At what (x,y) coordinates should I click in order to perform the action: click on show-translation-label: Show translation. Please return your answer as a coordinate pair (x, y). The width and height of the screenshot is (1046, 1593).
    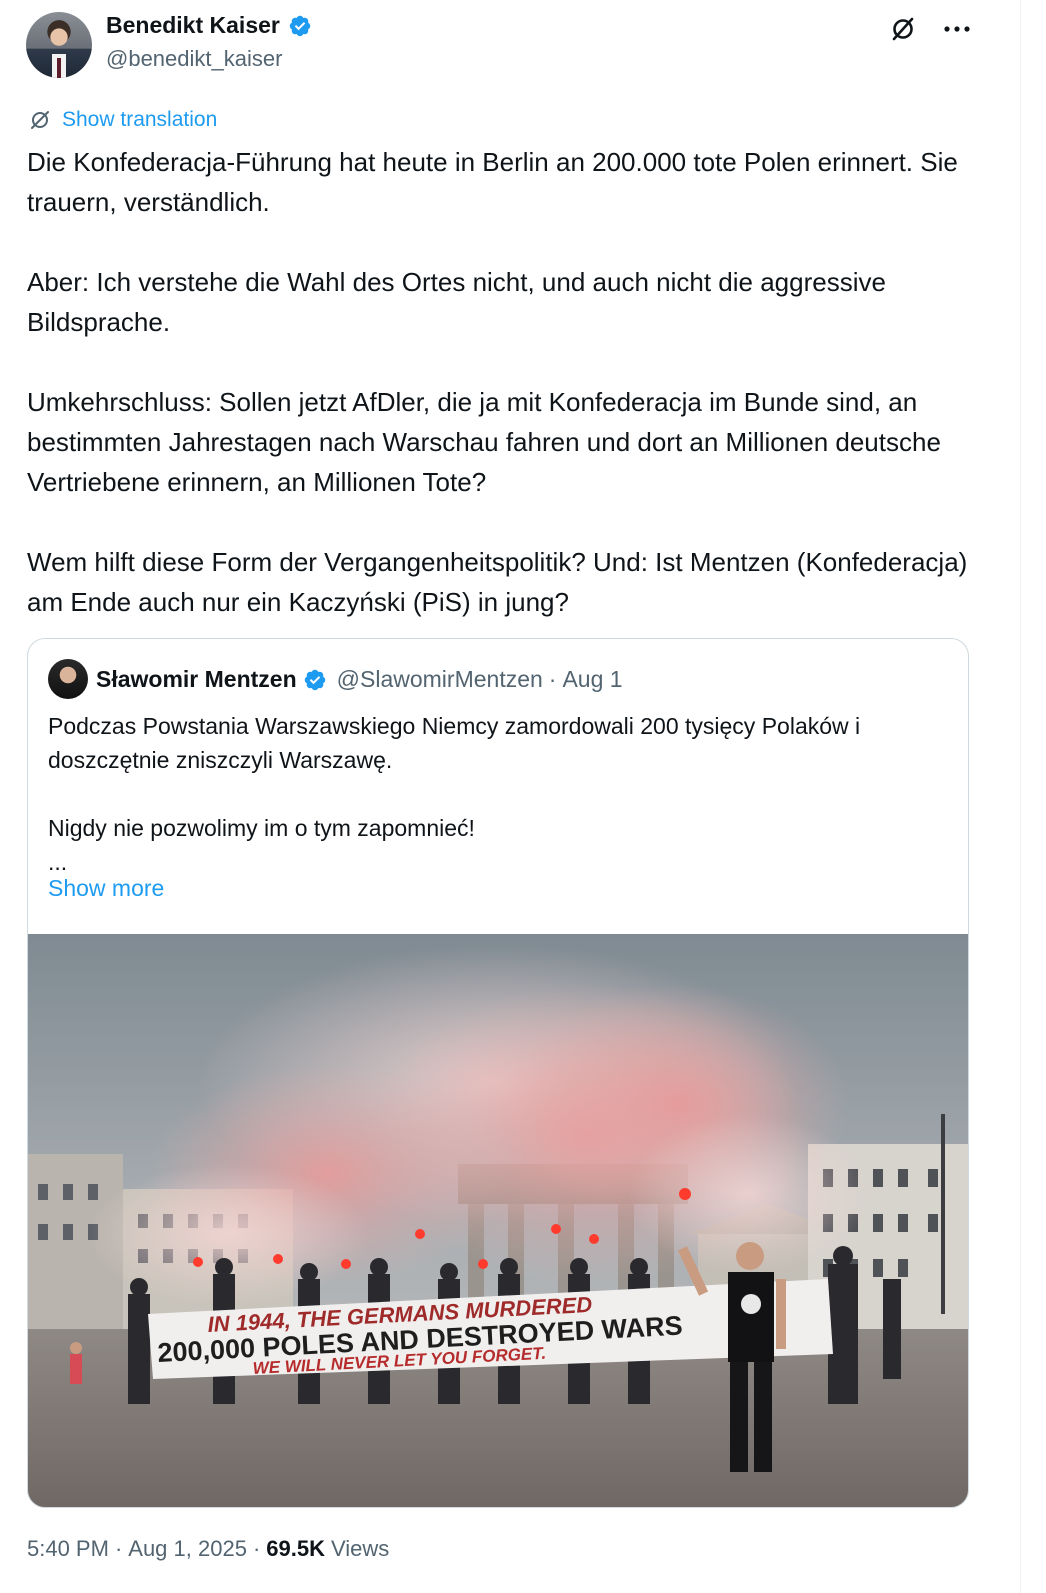
    Looking at the image, I should click on (139, 120).